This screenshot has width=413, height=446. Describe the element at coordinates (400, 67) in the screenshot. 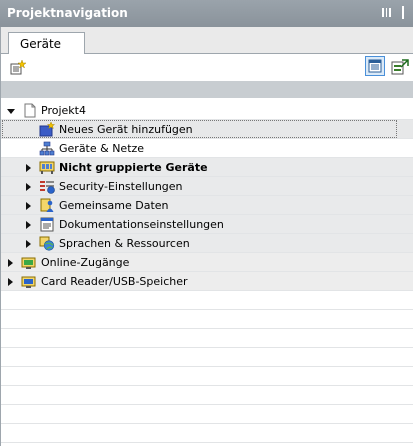

I see `export-icon` at that location.